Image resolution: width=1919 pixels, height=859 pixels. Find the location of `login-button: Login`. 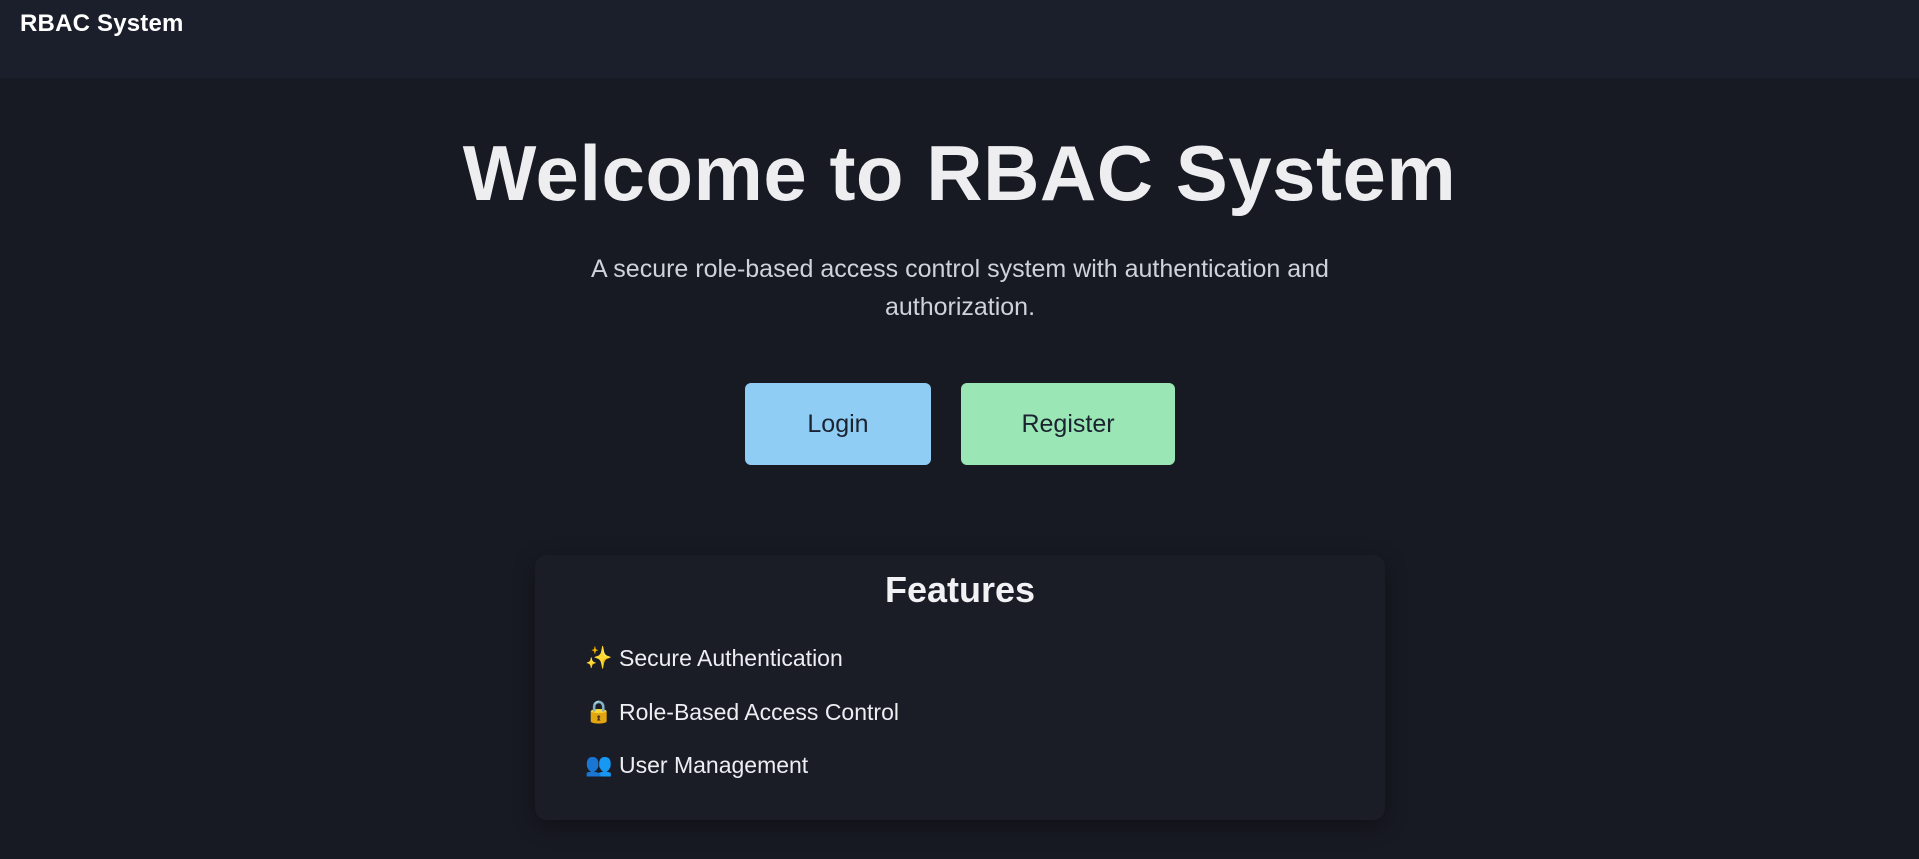

login-button: Login is located at coordinates (838, 424).